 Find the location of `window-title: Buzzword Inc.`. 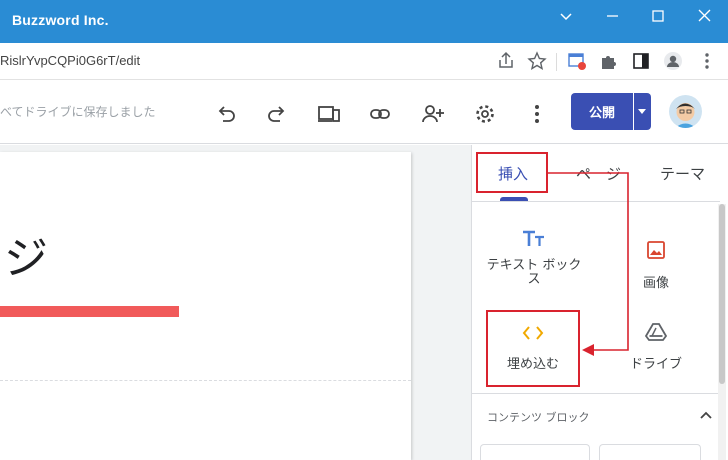

window-title: Buzzword Inc. is located at coordinates (60, 20).